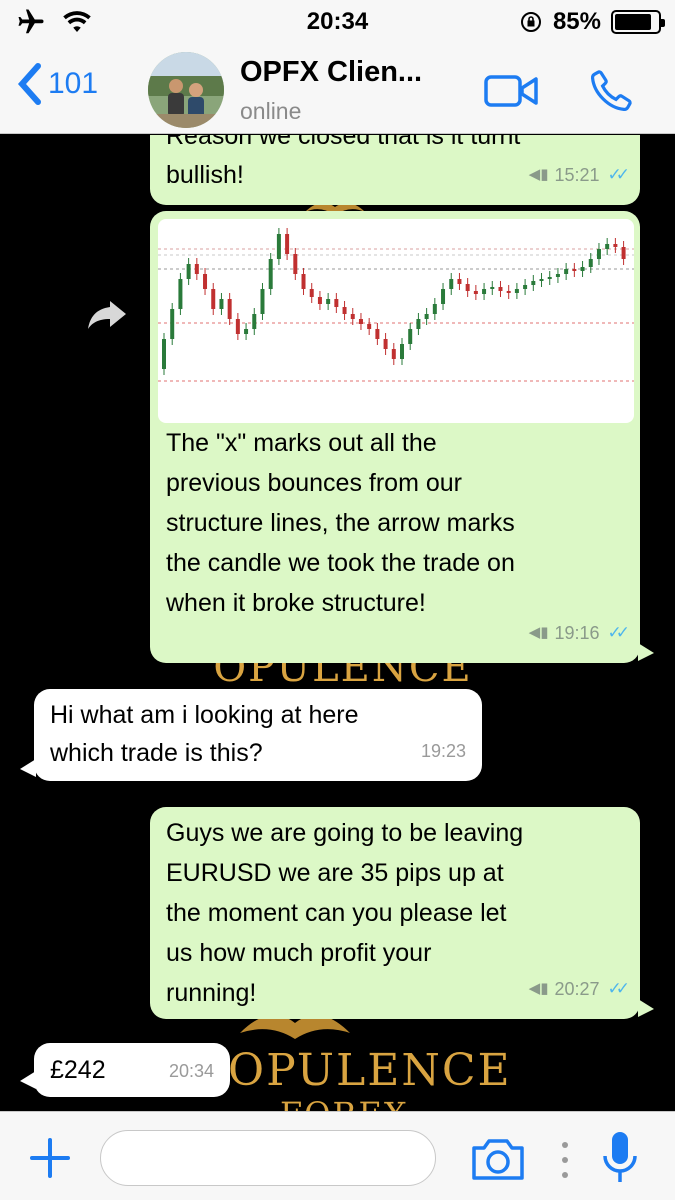  What do you see at coordinates (335, 873) in the screenshot?
I see `message-text: EURUSD we are 35 pips up at` at bounding box center [335, 873].